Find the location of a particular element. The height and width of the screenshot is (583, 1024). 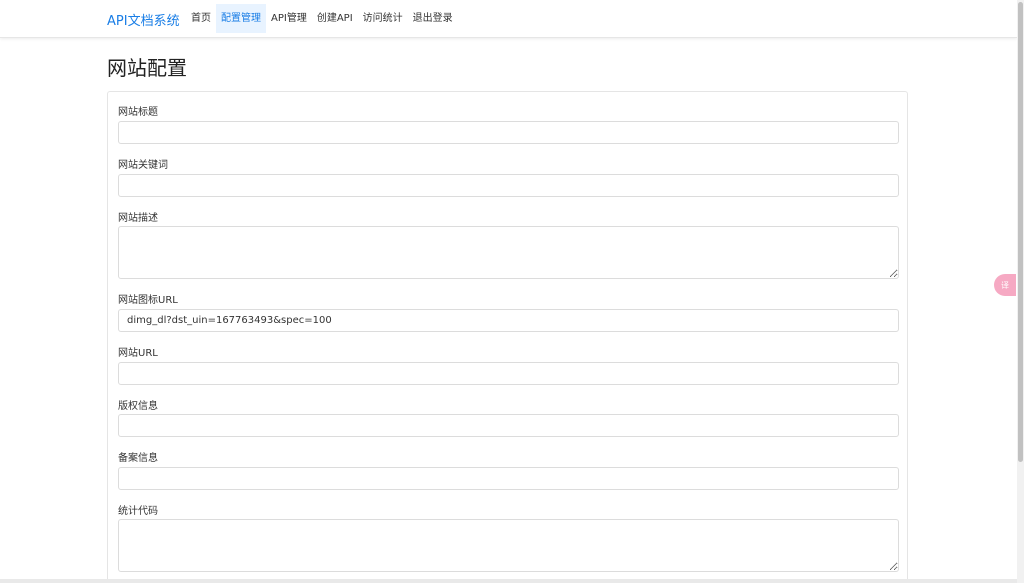

nav-item-home: 首页 is located at coordinates (201, 18).